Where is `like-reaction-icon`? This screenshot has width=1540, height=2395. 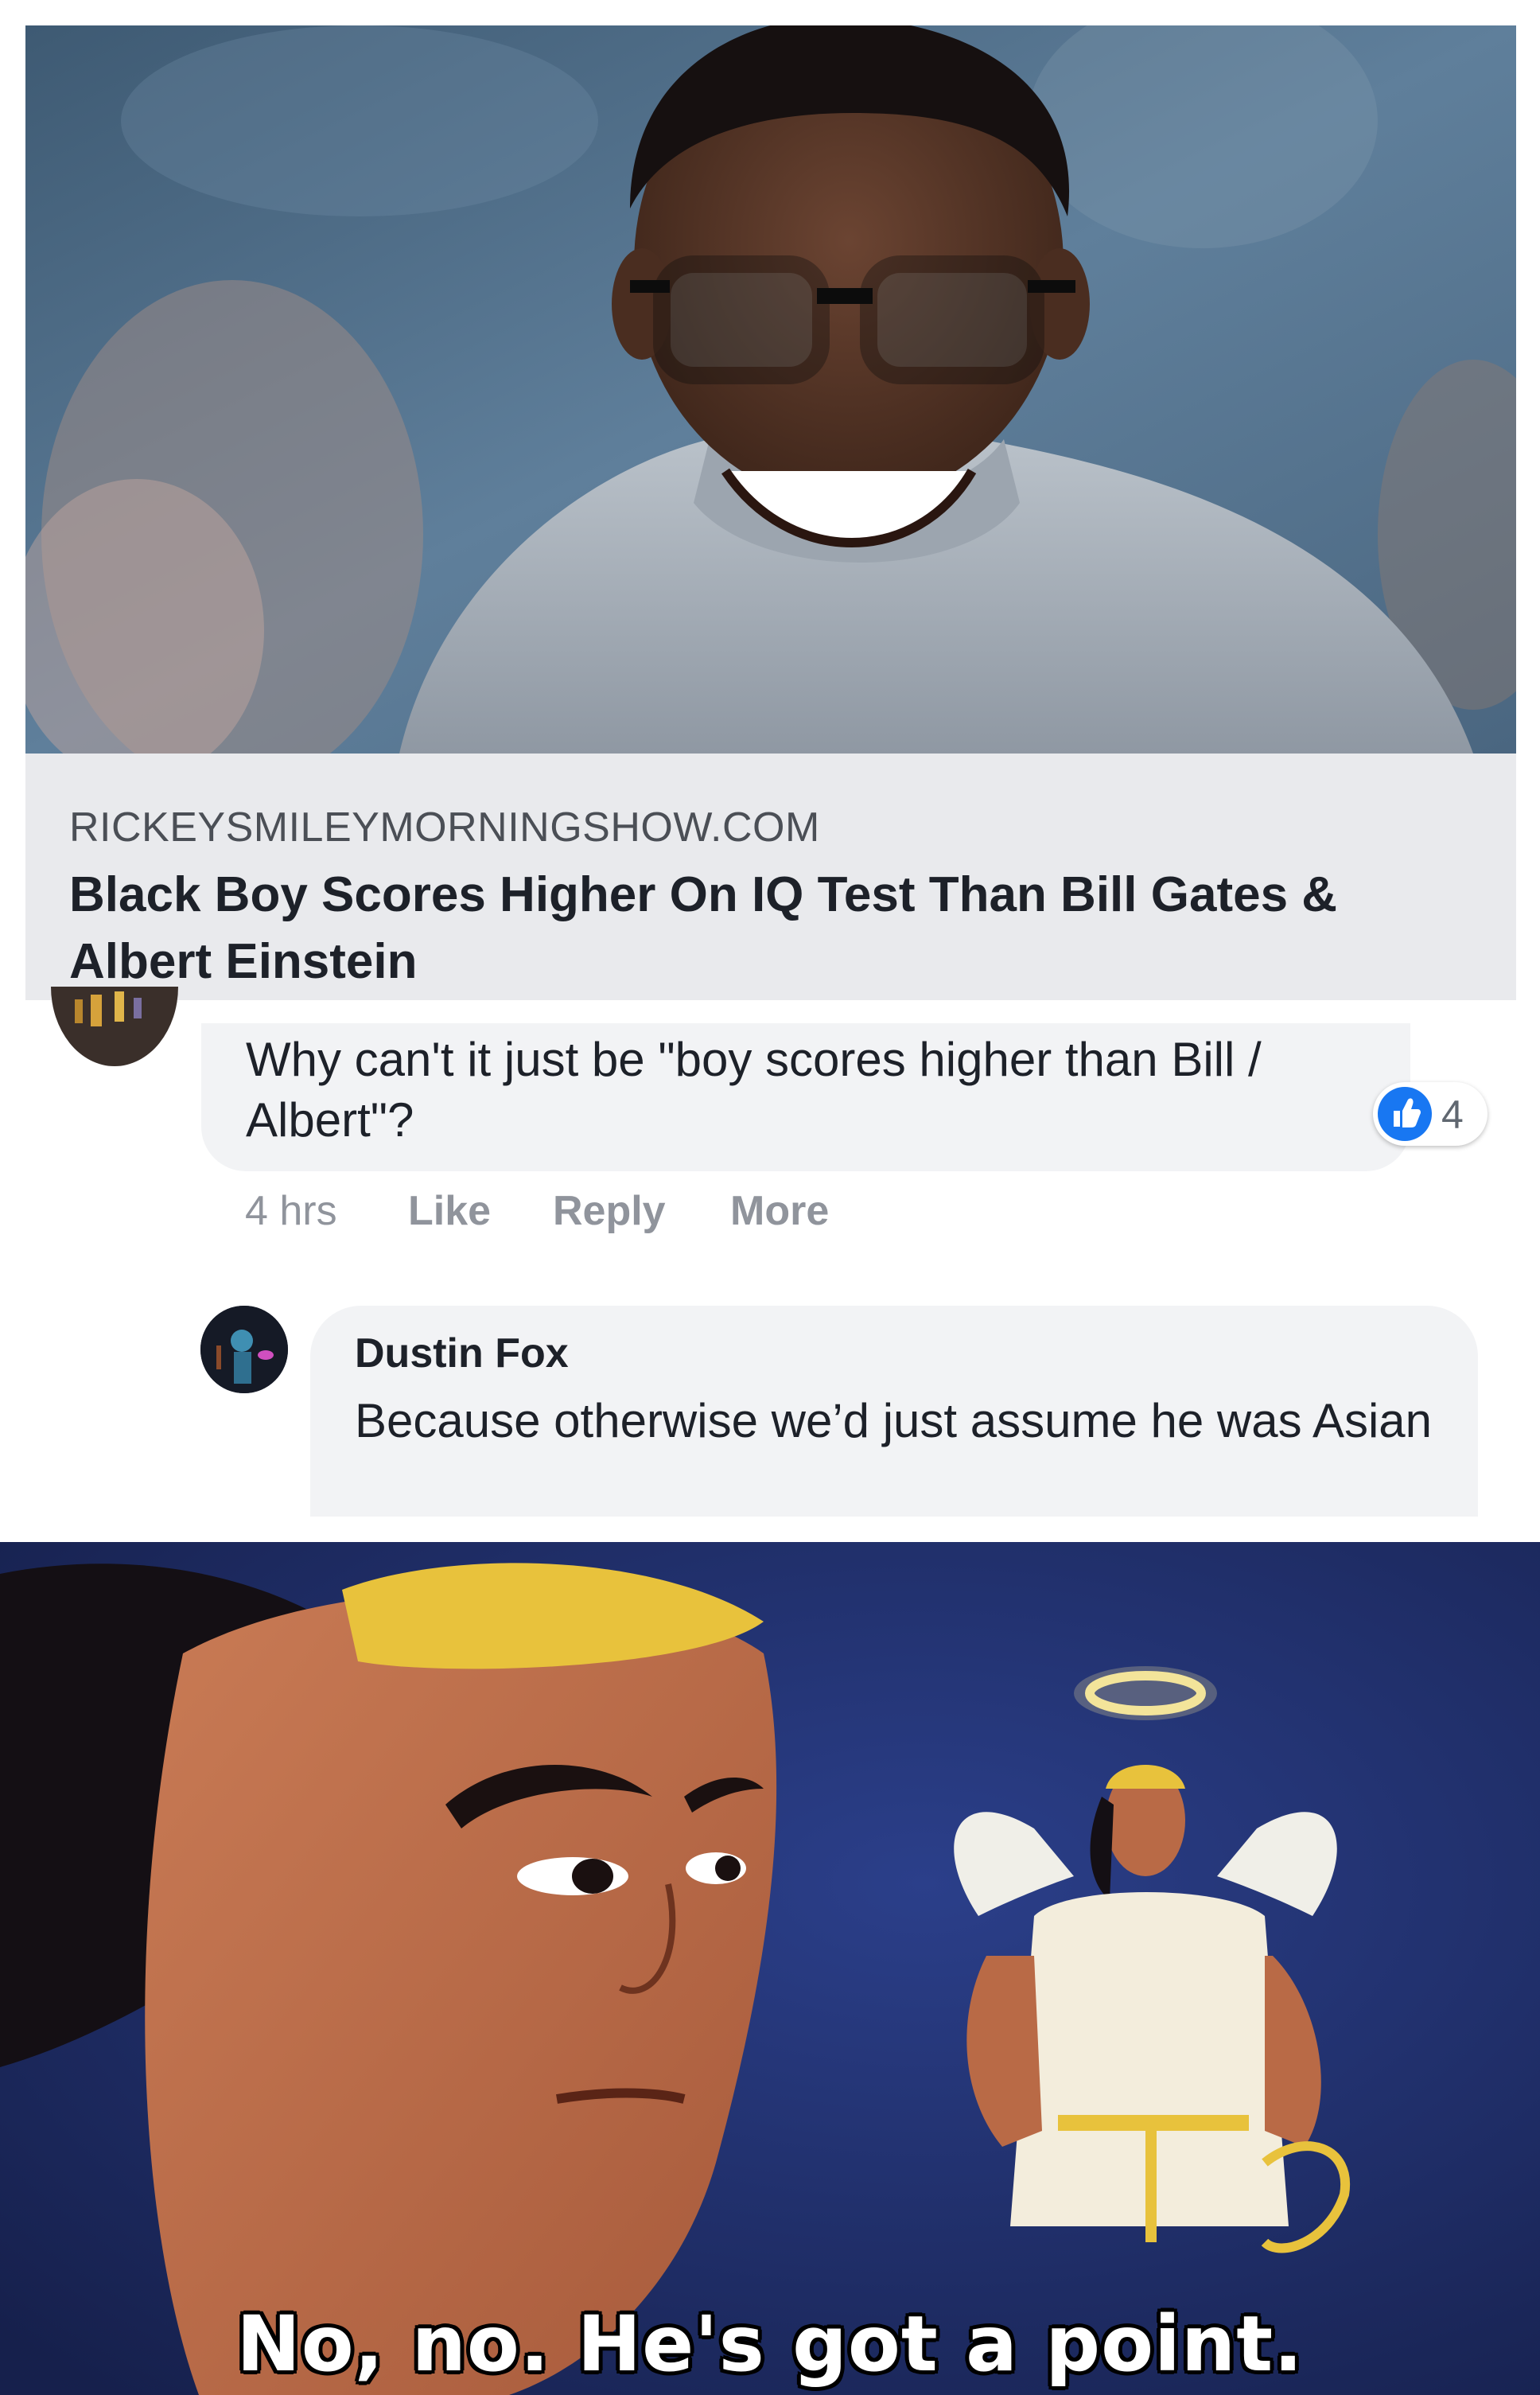
like-reaction-icon is located at coordinates (1405, 1114).